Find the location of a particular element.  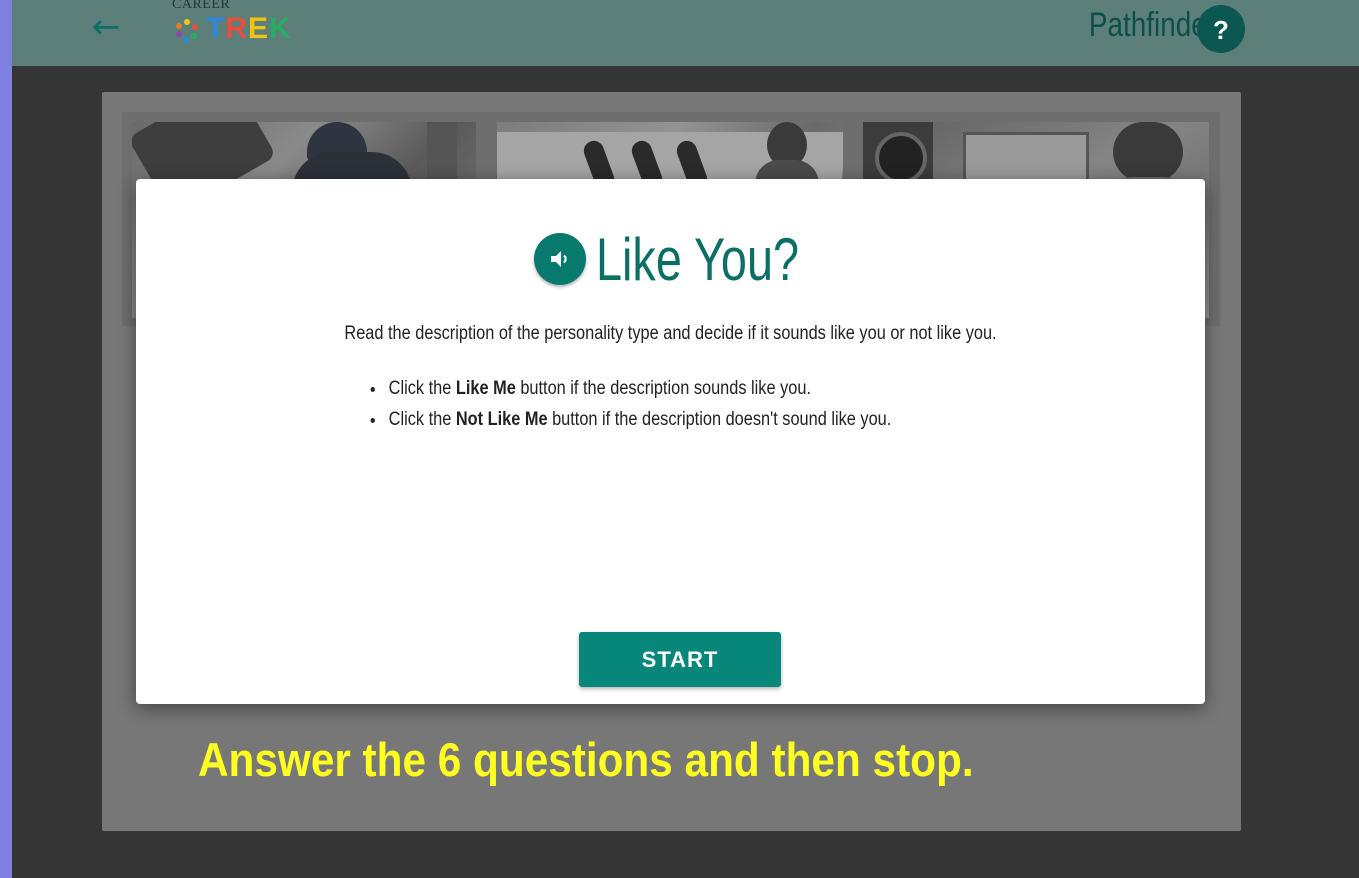

instruction-banner: Answer the 6 questions and then stop. is located at coordinates (586, 759).